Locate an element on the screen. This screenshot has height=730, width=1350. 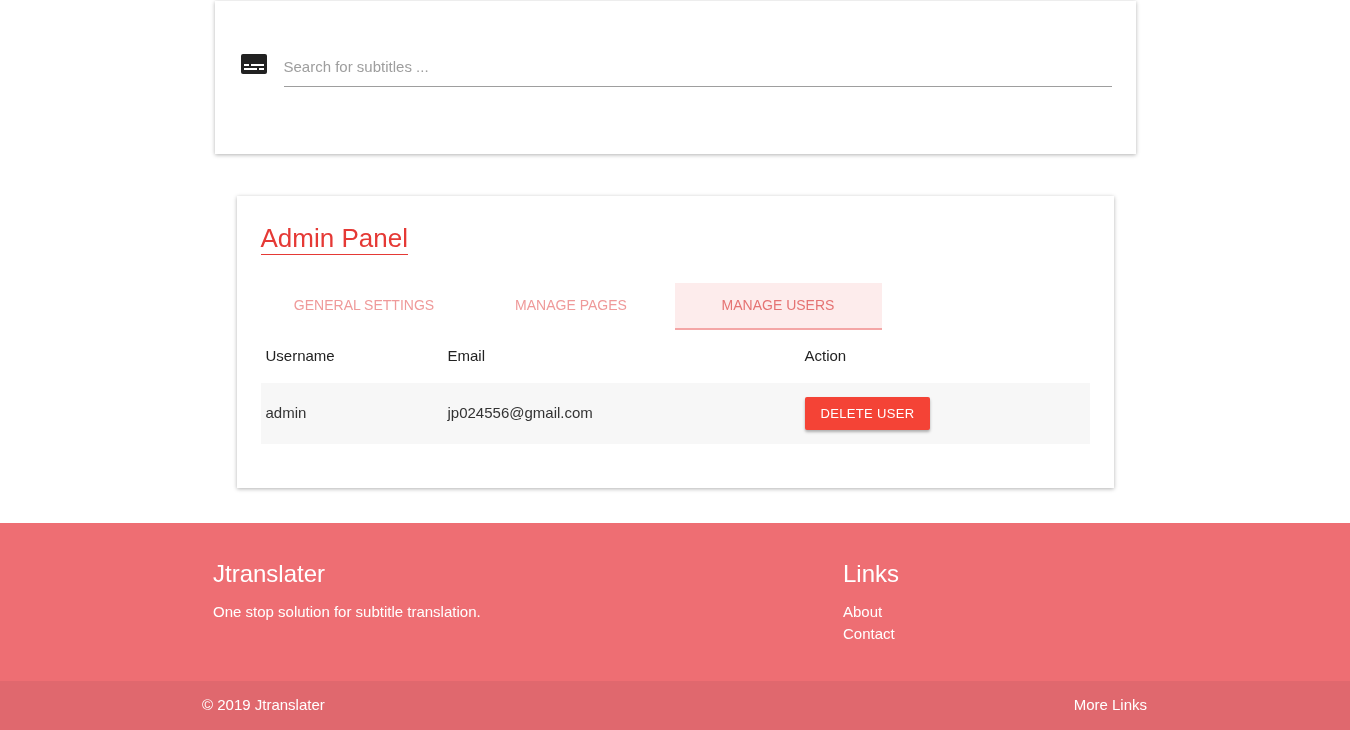
email-cell: jp024556@gmail.com is located at coordinates (520, 413).